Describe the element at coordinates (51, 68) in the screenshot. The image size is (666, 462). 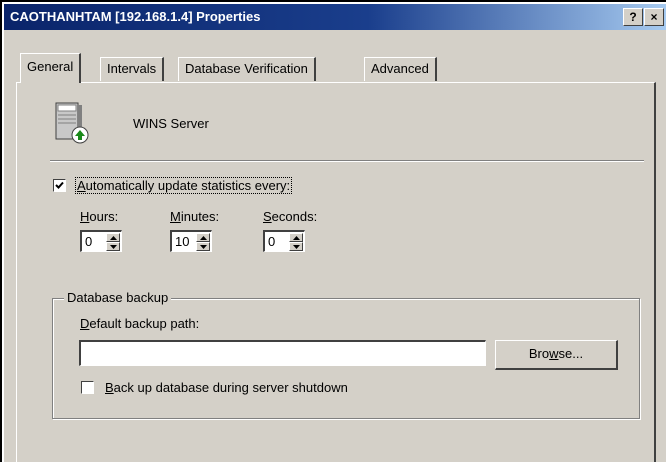
I see `tab-general: General` at that location.